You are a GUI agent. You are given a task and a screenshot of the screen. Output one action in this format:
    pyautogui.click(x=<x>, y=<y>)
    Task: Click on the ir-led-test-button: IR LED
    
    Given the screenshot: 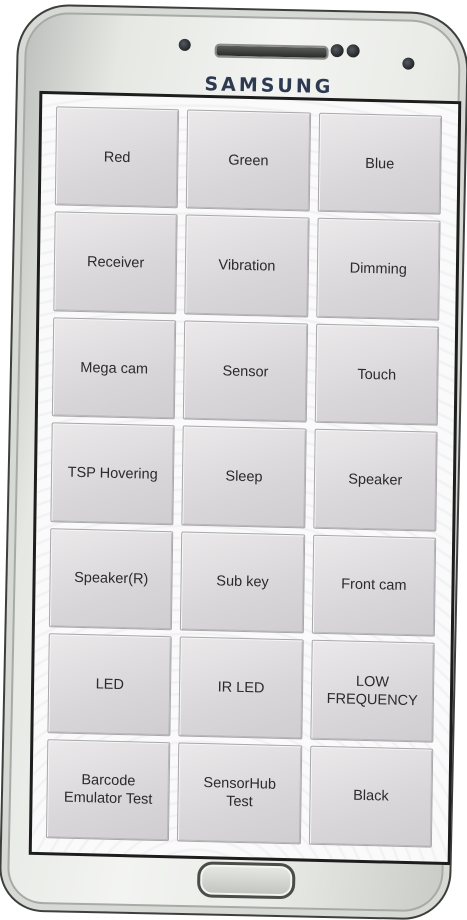 What is the action you would take?
    pyautogui.click(x=241, y=688)
    